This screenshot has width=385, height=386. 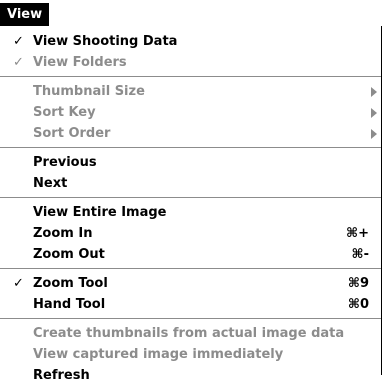 I want to click on shortcut-label: ⌘9, so click(x=358, y=283).